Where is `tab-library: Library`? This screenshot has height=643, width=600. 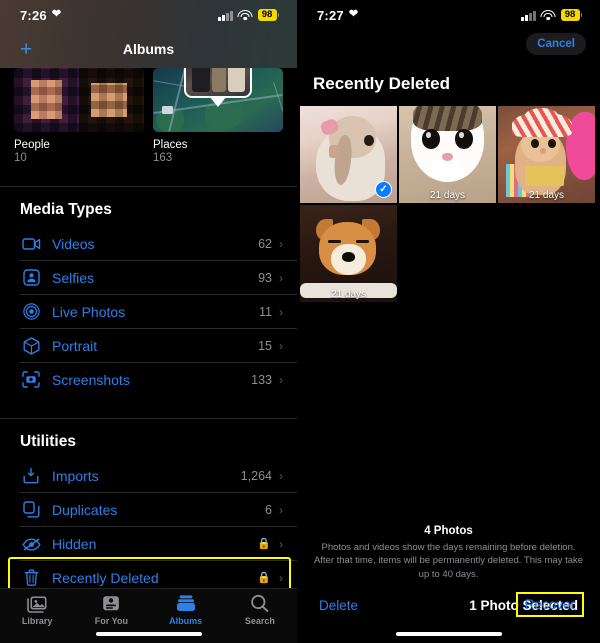 tab-library: Library is located at coordinates (37, 610).